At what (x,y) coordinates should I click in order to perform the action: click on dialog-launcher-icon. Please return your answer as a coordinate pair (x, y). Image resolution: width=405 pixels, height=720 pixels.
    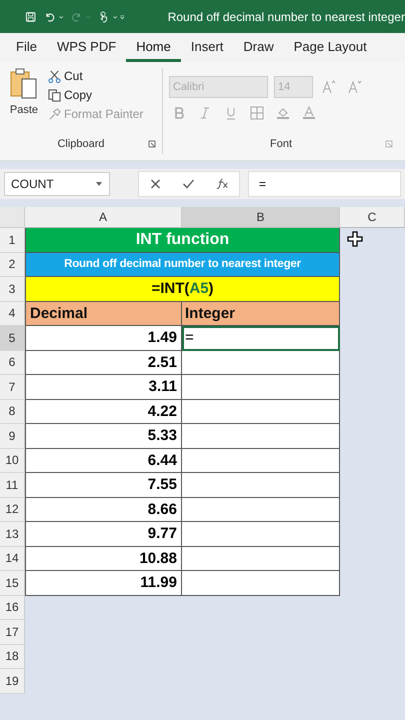
    Looking at the image, I should click on (152, 144).